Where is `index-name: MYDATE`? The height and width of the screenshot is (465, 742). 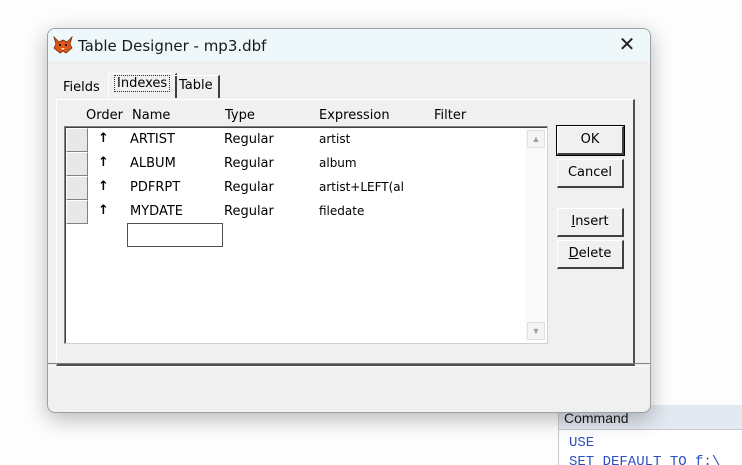
index-name: MYDATE is located at coordinates (156, 211).